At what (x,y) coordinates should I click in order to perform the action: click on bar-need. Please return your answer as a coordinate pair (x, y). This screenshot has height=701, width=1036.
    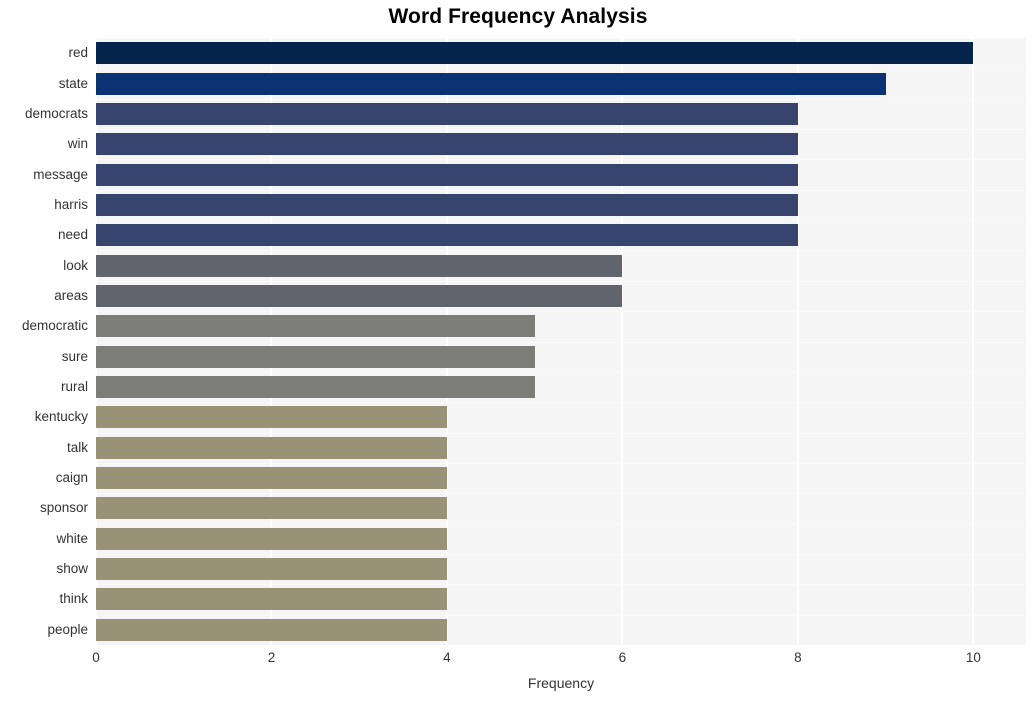
    Looking at the image, I should click on (447, 235).